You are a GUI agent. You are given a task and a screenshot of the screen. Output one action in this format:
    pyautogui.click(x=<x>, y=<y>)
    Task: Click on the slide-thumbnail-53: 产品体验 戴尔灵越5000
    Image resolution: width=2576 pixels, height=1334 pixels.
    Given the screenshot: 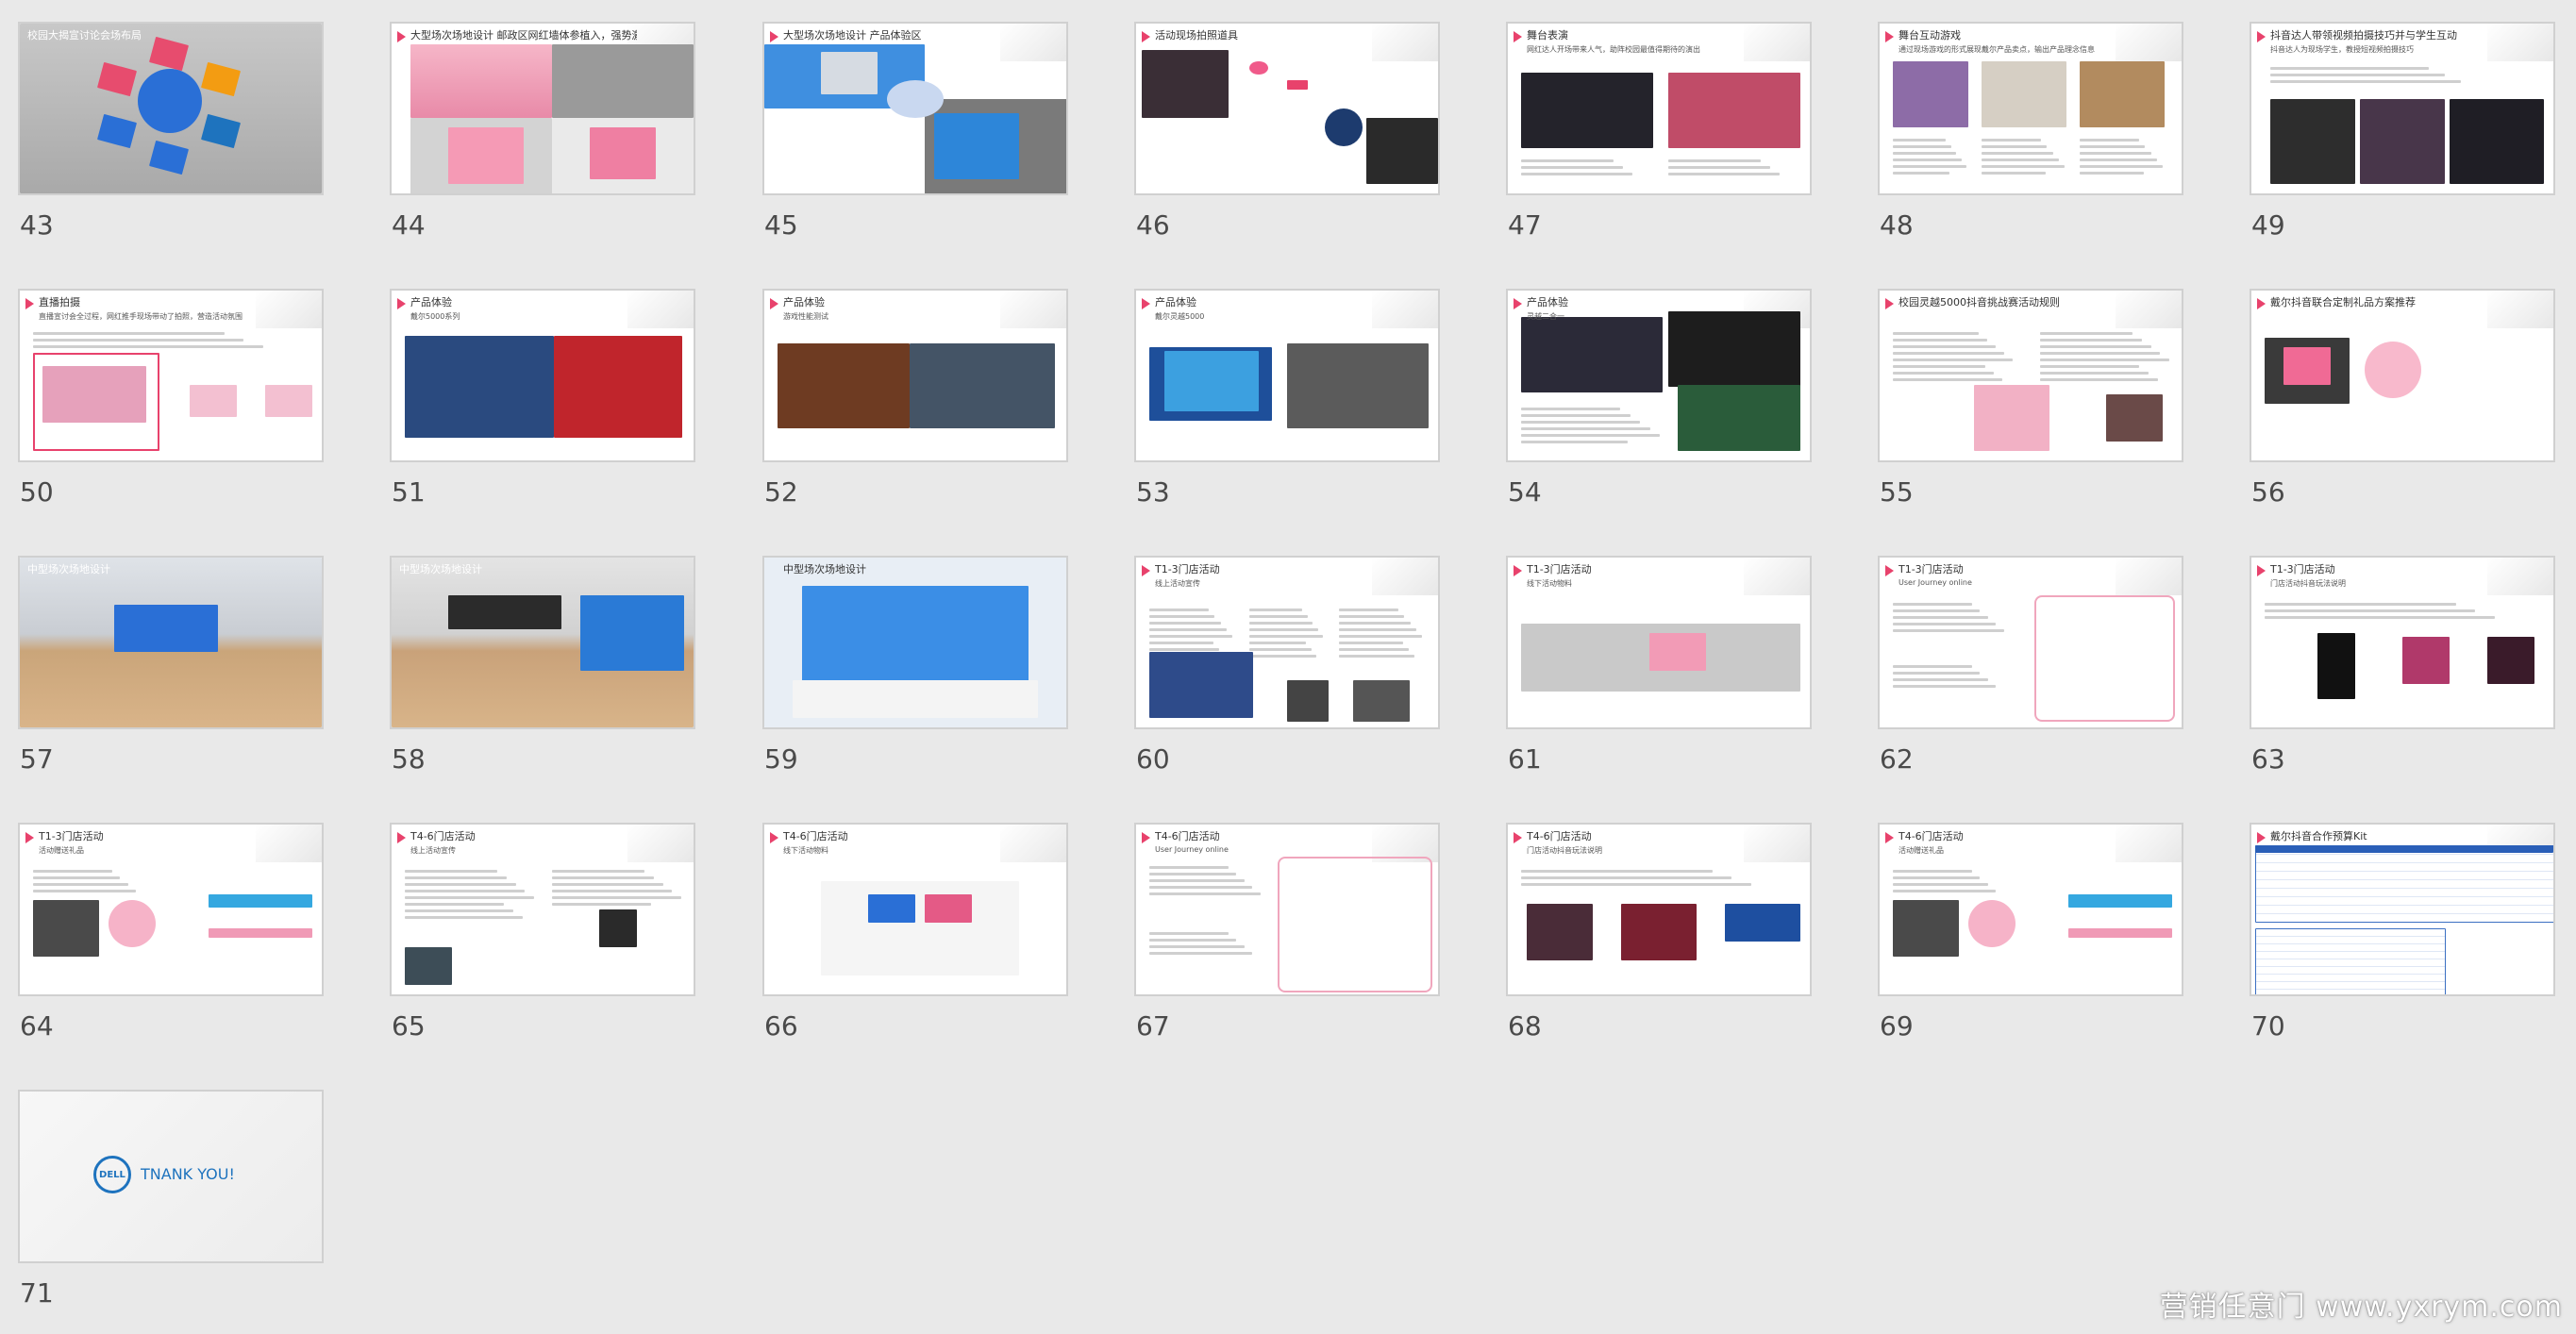 What is the action you would take?
    pyautogui.click(x=1287, y=376)
    